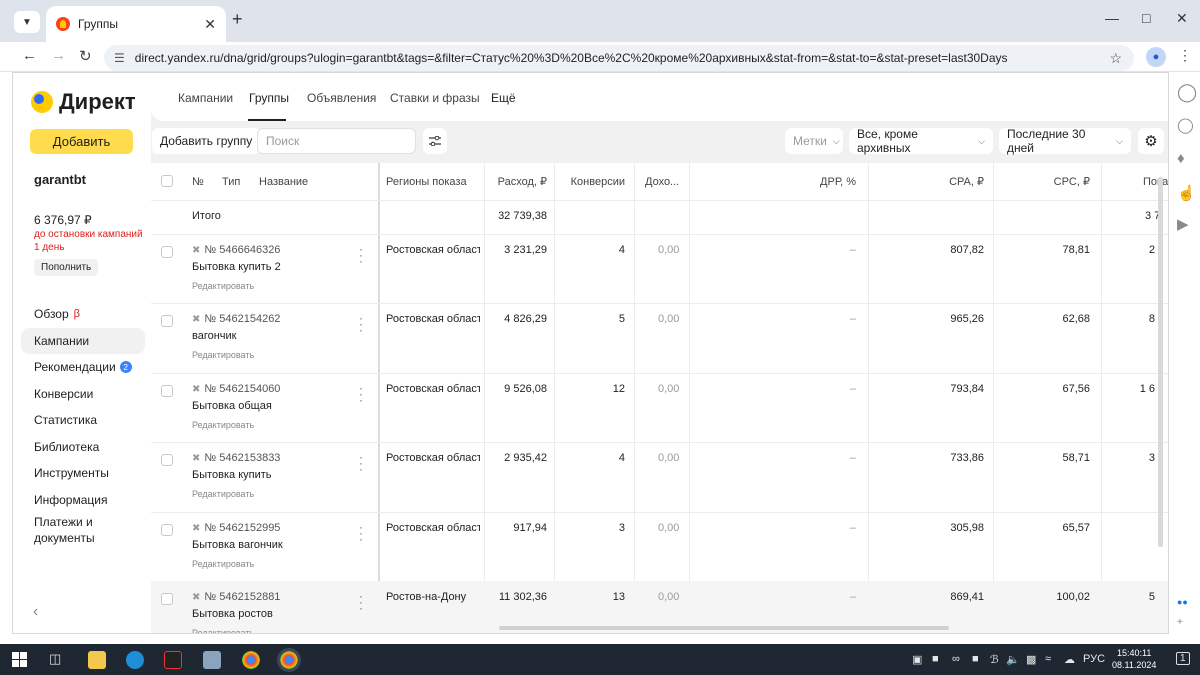 This screenshot has width=1200, height=675. What do you see at coordinates (66, 267) in the screenshot?
I see `topup-button: Пополнить` at bounding box center [66, 267].